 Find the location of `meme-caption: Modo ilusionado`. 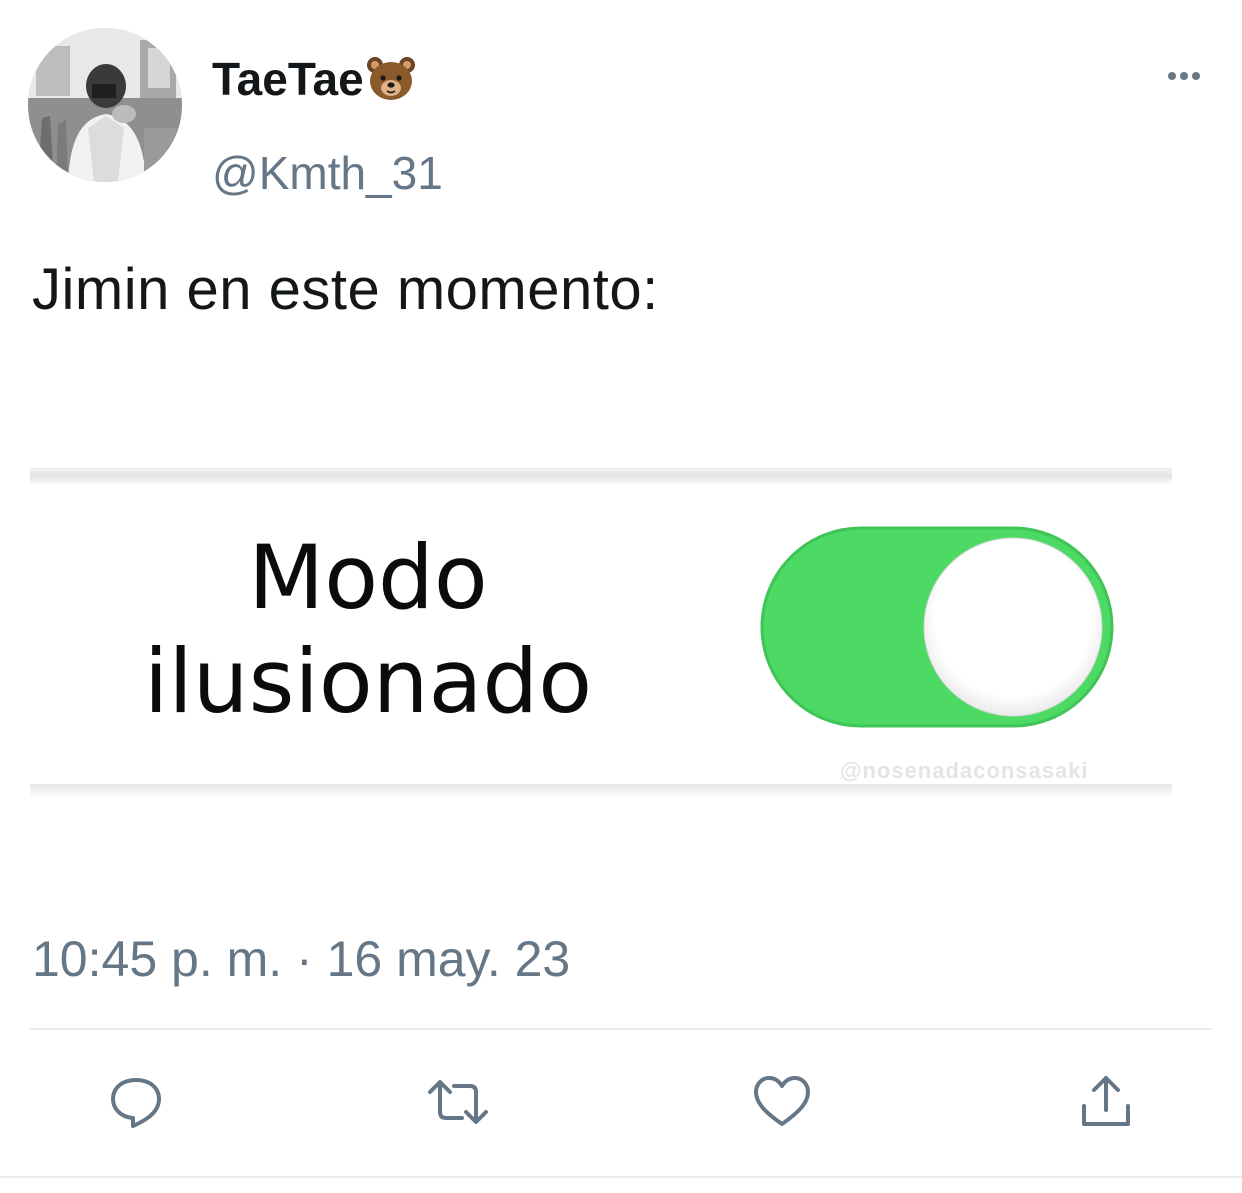

meme-caption: Modo ilusionado is located at coordinates (368, 630).